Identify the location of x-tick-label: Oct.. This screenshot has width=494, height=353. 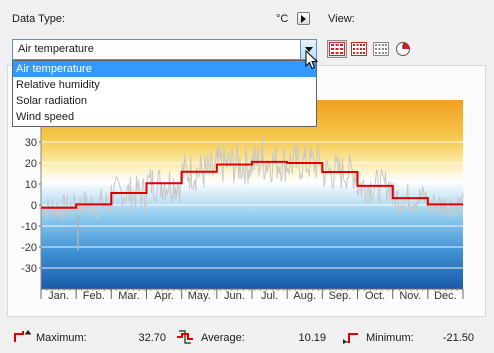
(375, 296).